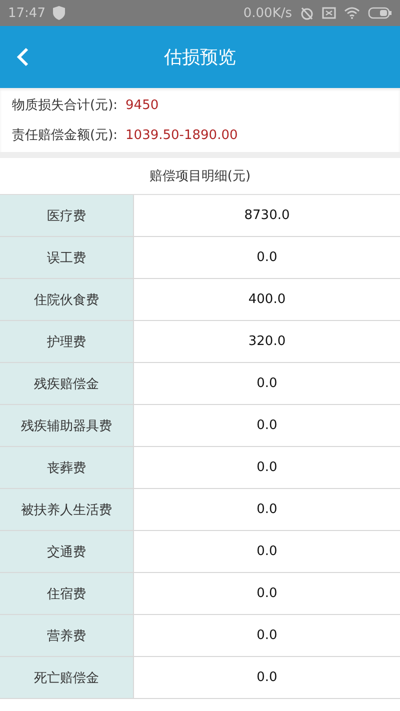 This screenshot has width=400, height=711. I want to click on page-title: 估损预览, so click(200, 57).